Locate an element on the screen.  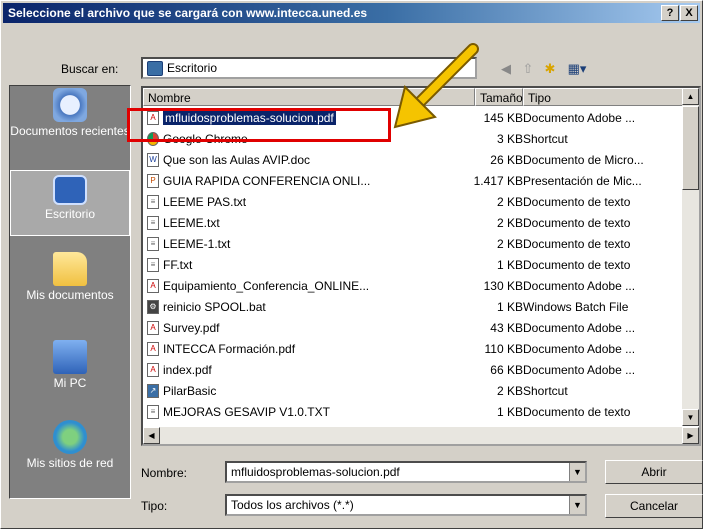
filetype-value: Todos los archivos (*.*) is located at coordinates (292, 505).